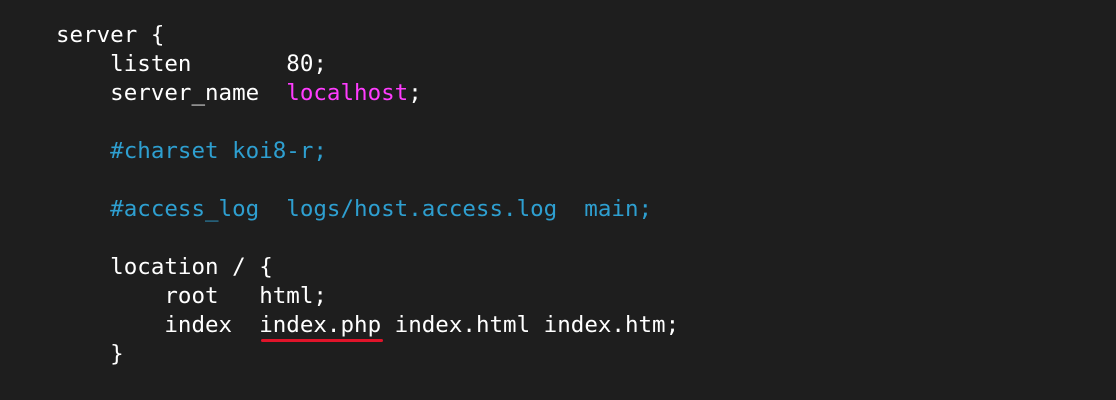  What do you see at coordinates (347, 93) in the screenshot?
I see `code-token: localhost` at bounding box center [347, 93].